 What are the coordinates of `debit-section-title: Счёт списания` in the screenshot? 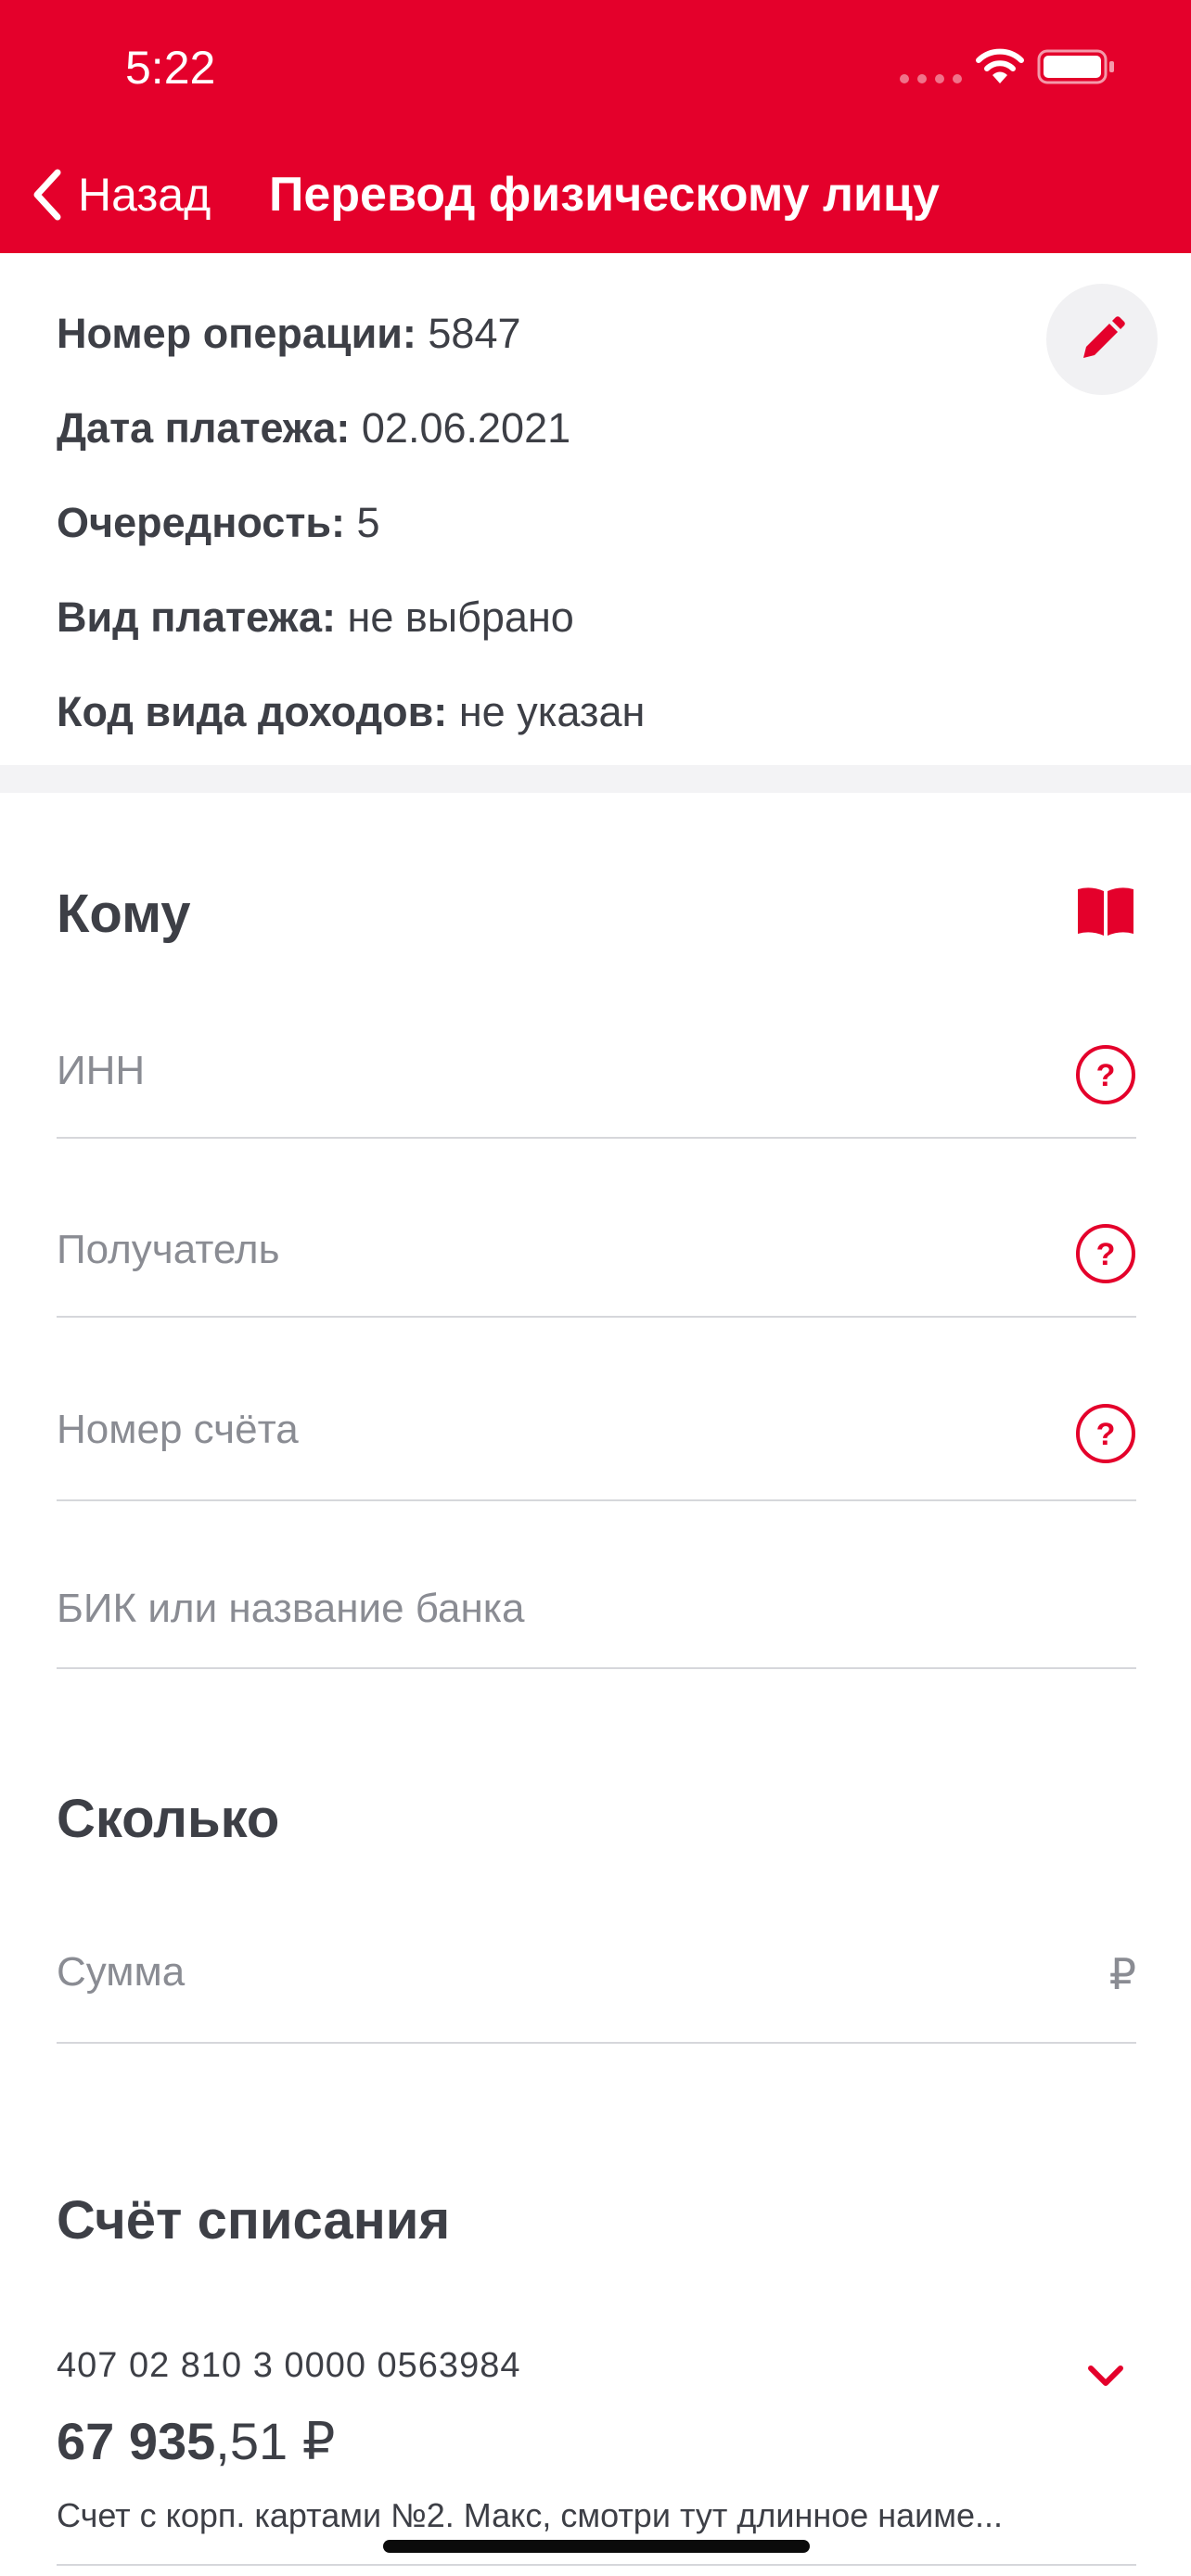 It's located at (254, 2220).